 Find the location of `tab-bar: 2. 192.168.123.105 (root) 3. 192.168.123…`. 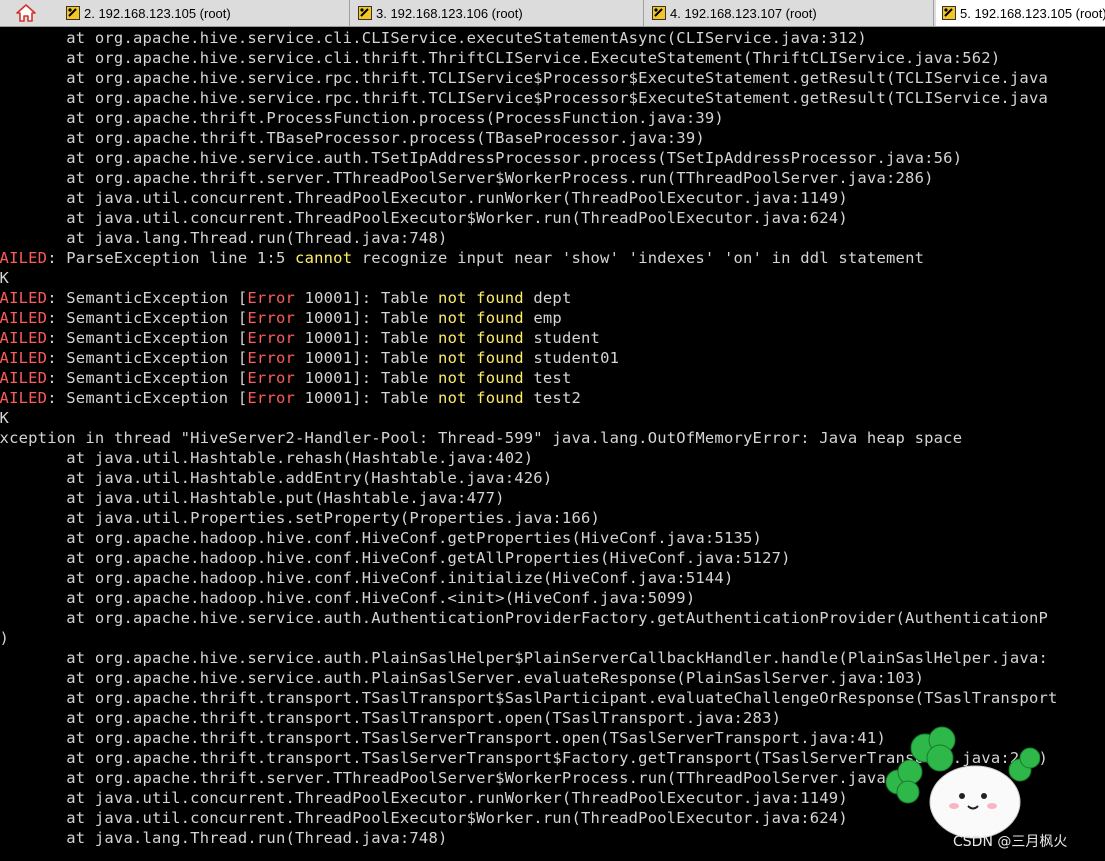

tab-bar: 2. 192.168.123.105 (root) 3. 192.168.123… is located at coordinates (552, 13).